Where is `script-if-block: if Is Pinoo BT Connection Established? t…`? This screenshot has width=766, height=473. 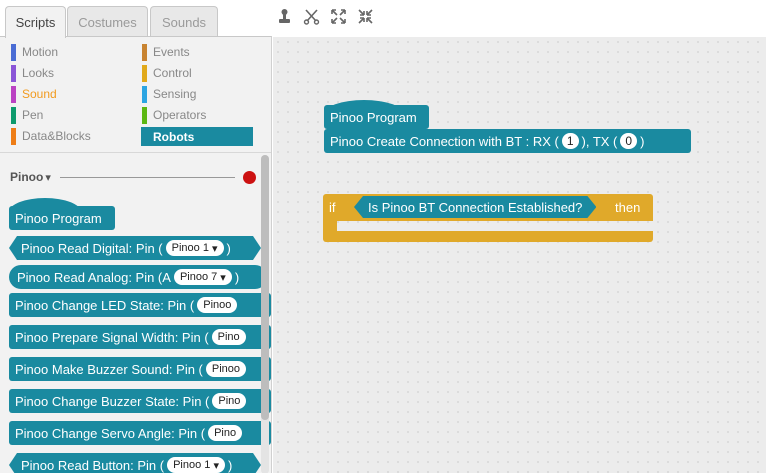 script-if-block: if Is Pinoo BT Connection Established? t… is located at coordinates (488, 220).